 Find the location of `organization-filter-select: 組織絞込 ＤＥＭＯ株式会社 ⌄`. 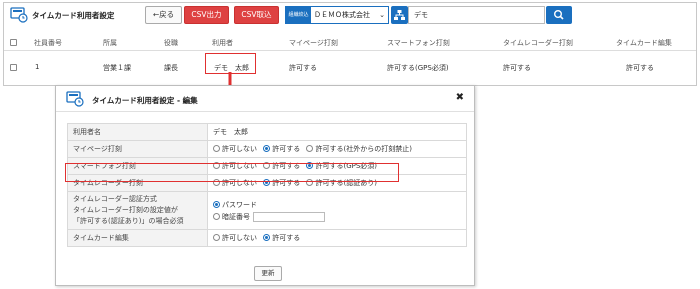

organization-filter-select: 組織絞込 ＤＥＭＯ株式会社 ⌄ is located at coordinates (337, 15).